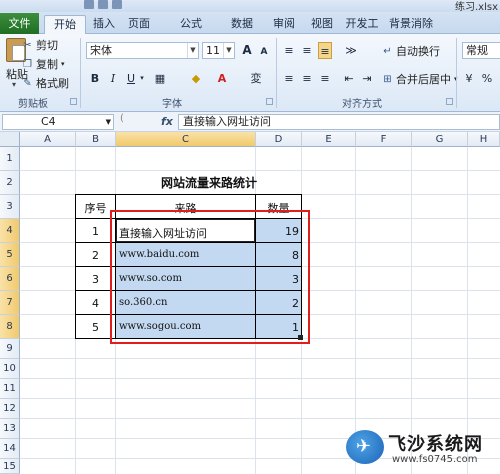 The image size is (500, 474). What do you see at coordinates (435, 444) in the screenshot?
I see `watermark-title: 飞沙系统网` at bounding box center [435, 444].